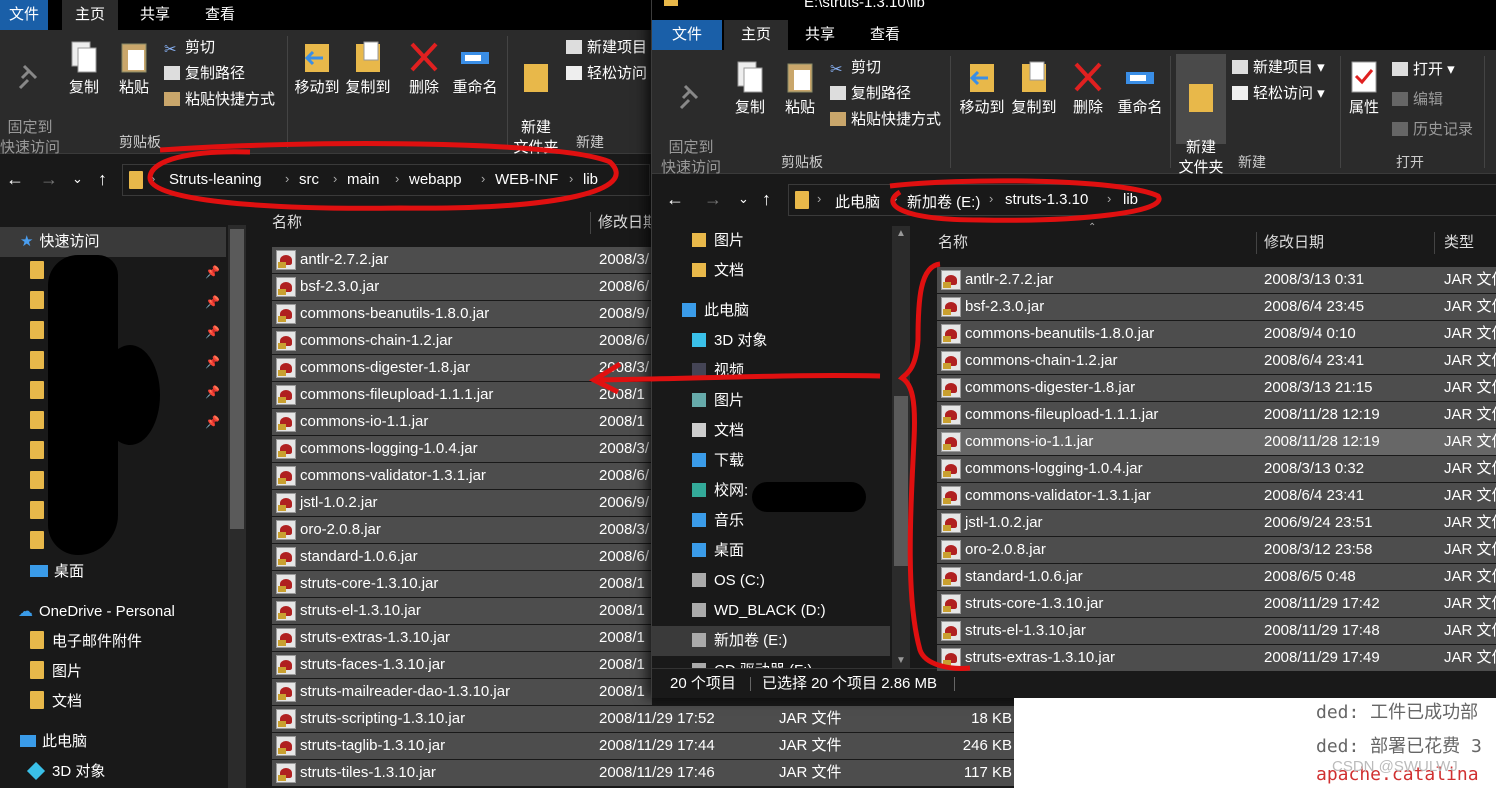 The height and width of the screenshot is (788, 1496). Describe the element at coordinates (1278, 94) in the screenshot. I see `easy-access-button: 轻松访问 ▾` at that location.